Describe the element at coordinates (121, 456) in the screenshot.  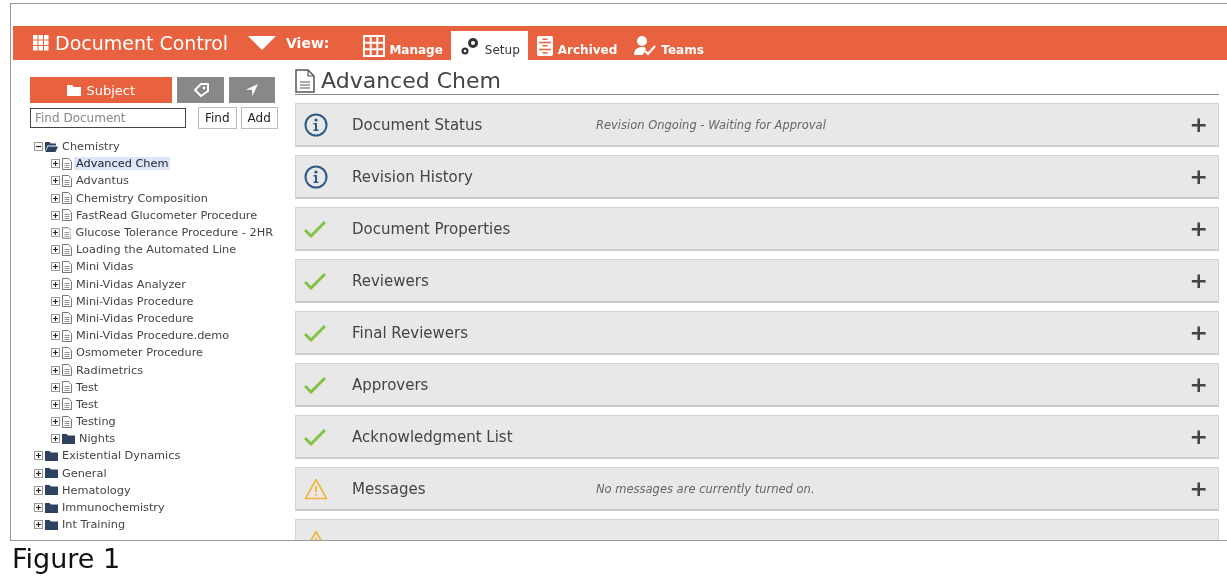
I see `tree-item: Existential Dynamics` at that location.